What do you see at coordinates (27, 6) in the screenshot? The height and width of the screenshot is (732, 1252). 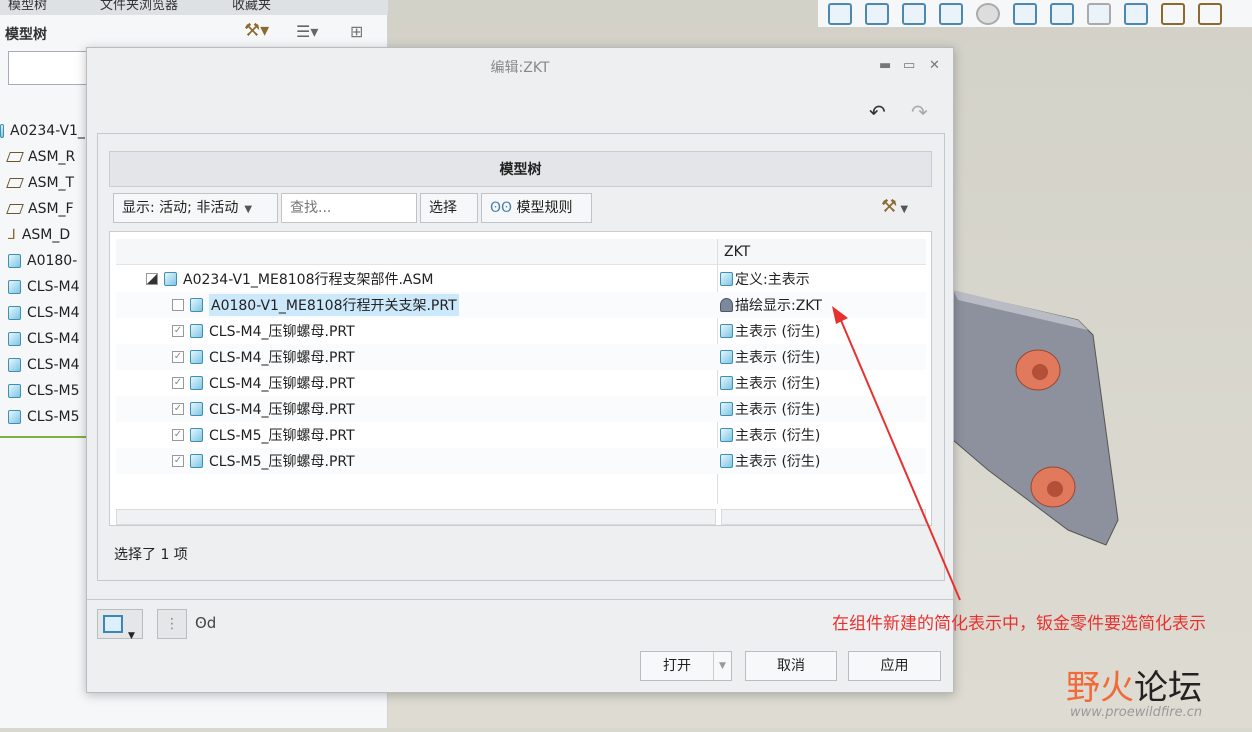 I see `tab-model-tree: 模型树` at bounding box center [27, 6].